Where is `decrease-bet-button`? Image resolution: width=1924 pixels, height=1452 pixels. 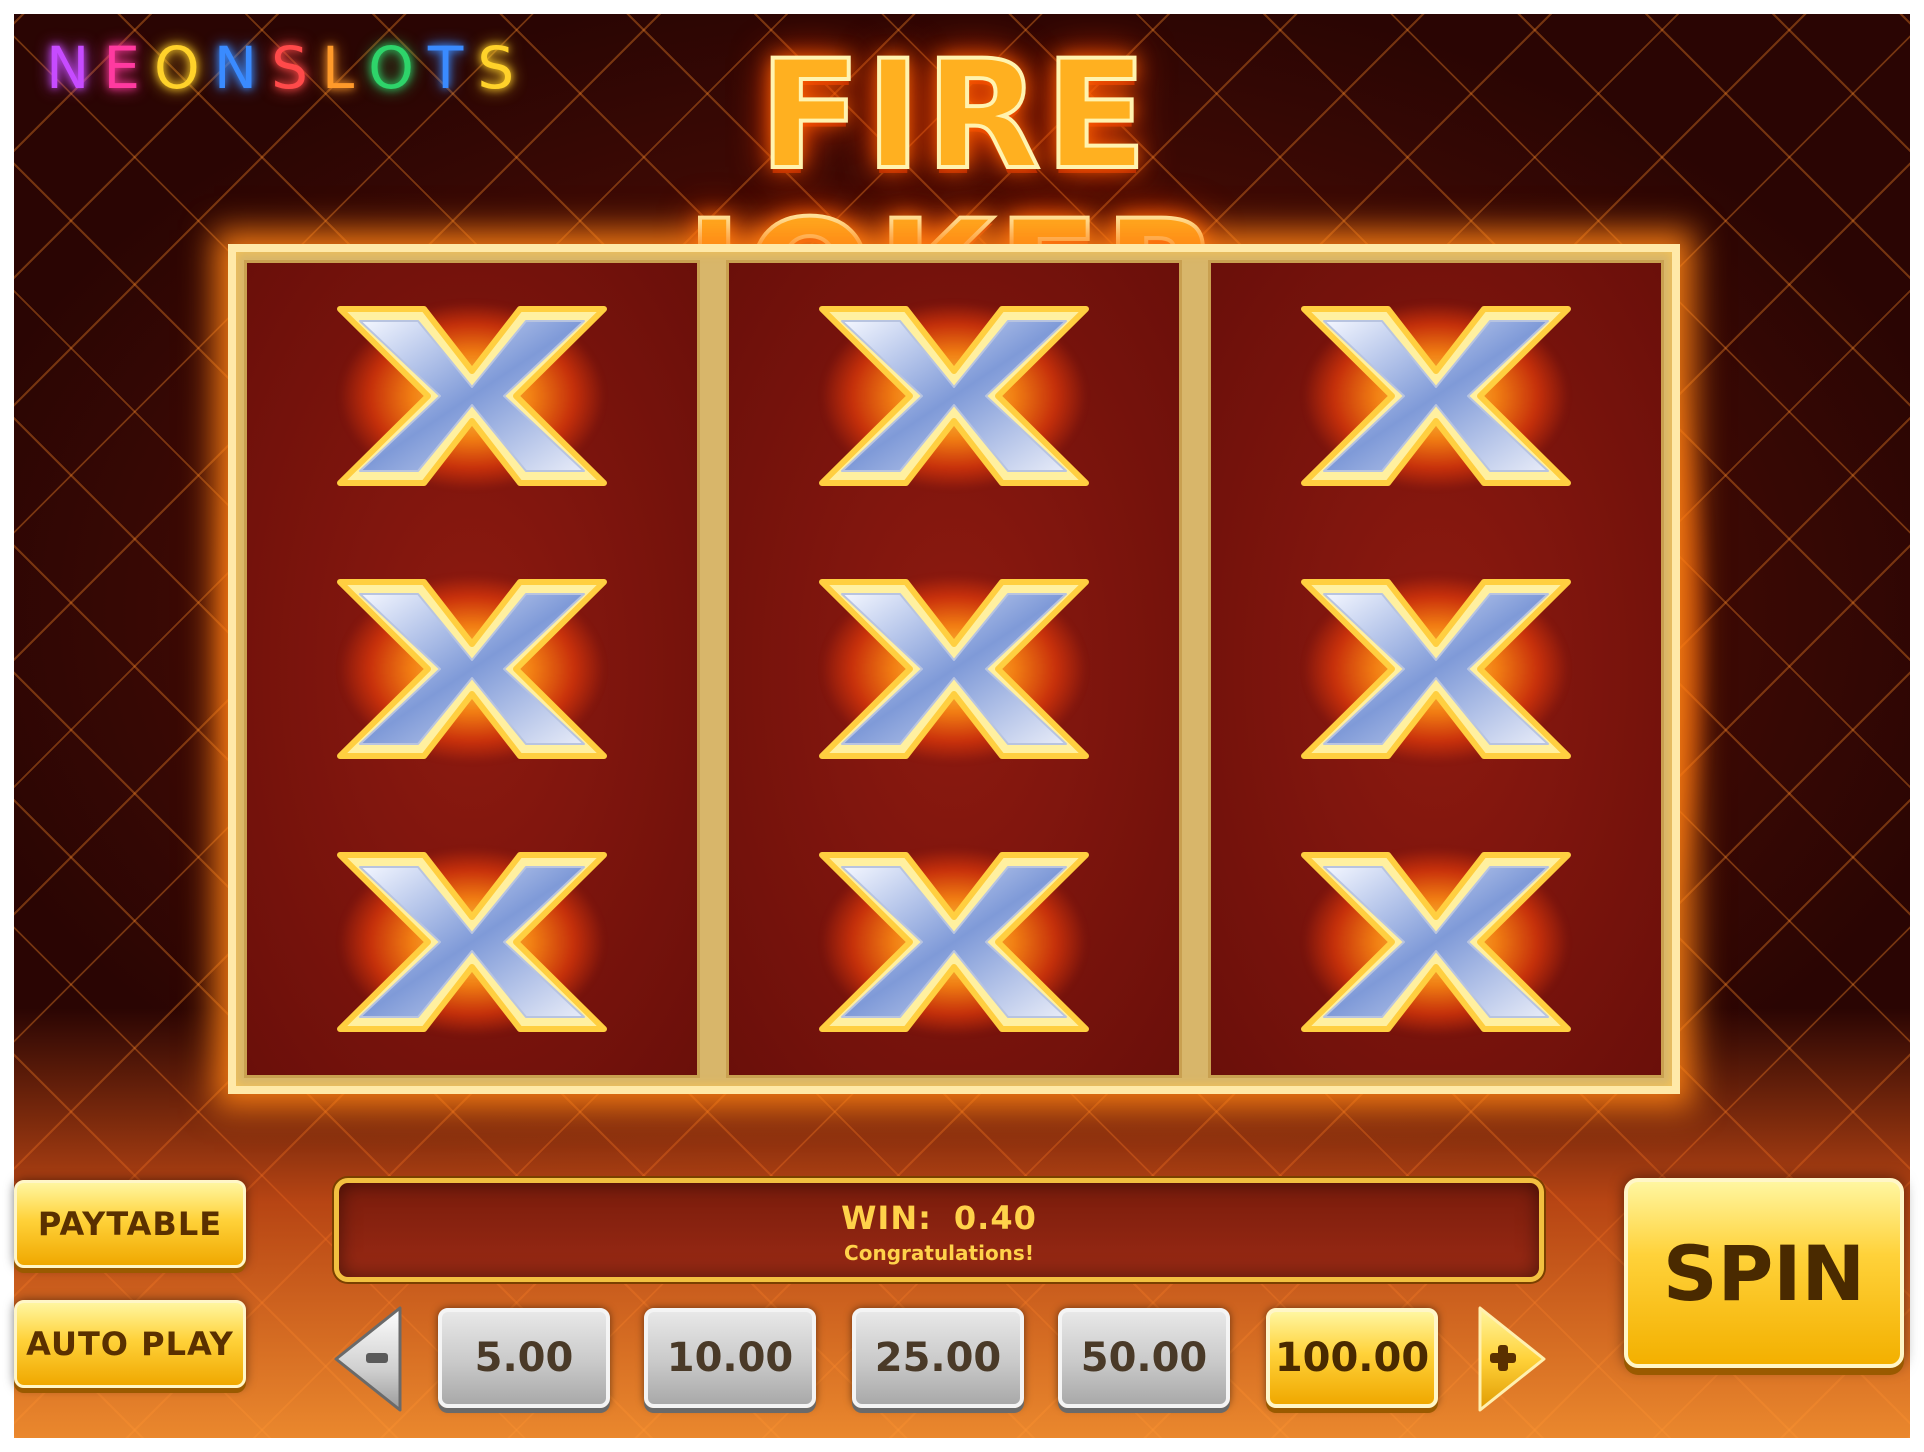 decrease-bet-button is located at coordinates (370, 1359).